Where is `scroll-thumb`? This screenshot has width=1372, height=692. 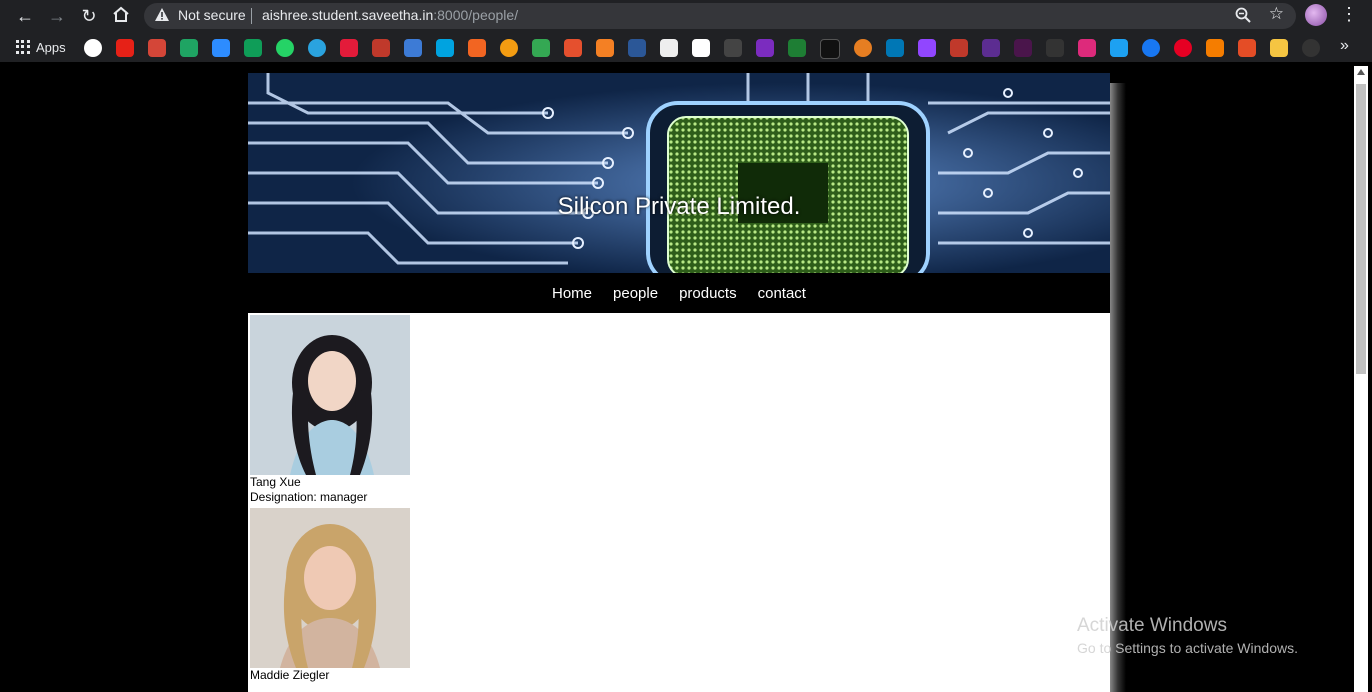
scroll-thumb is located at coordinates (1361, 229).